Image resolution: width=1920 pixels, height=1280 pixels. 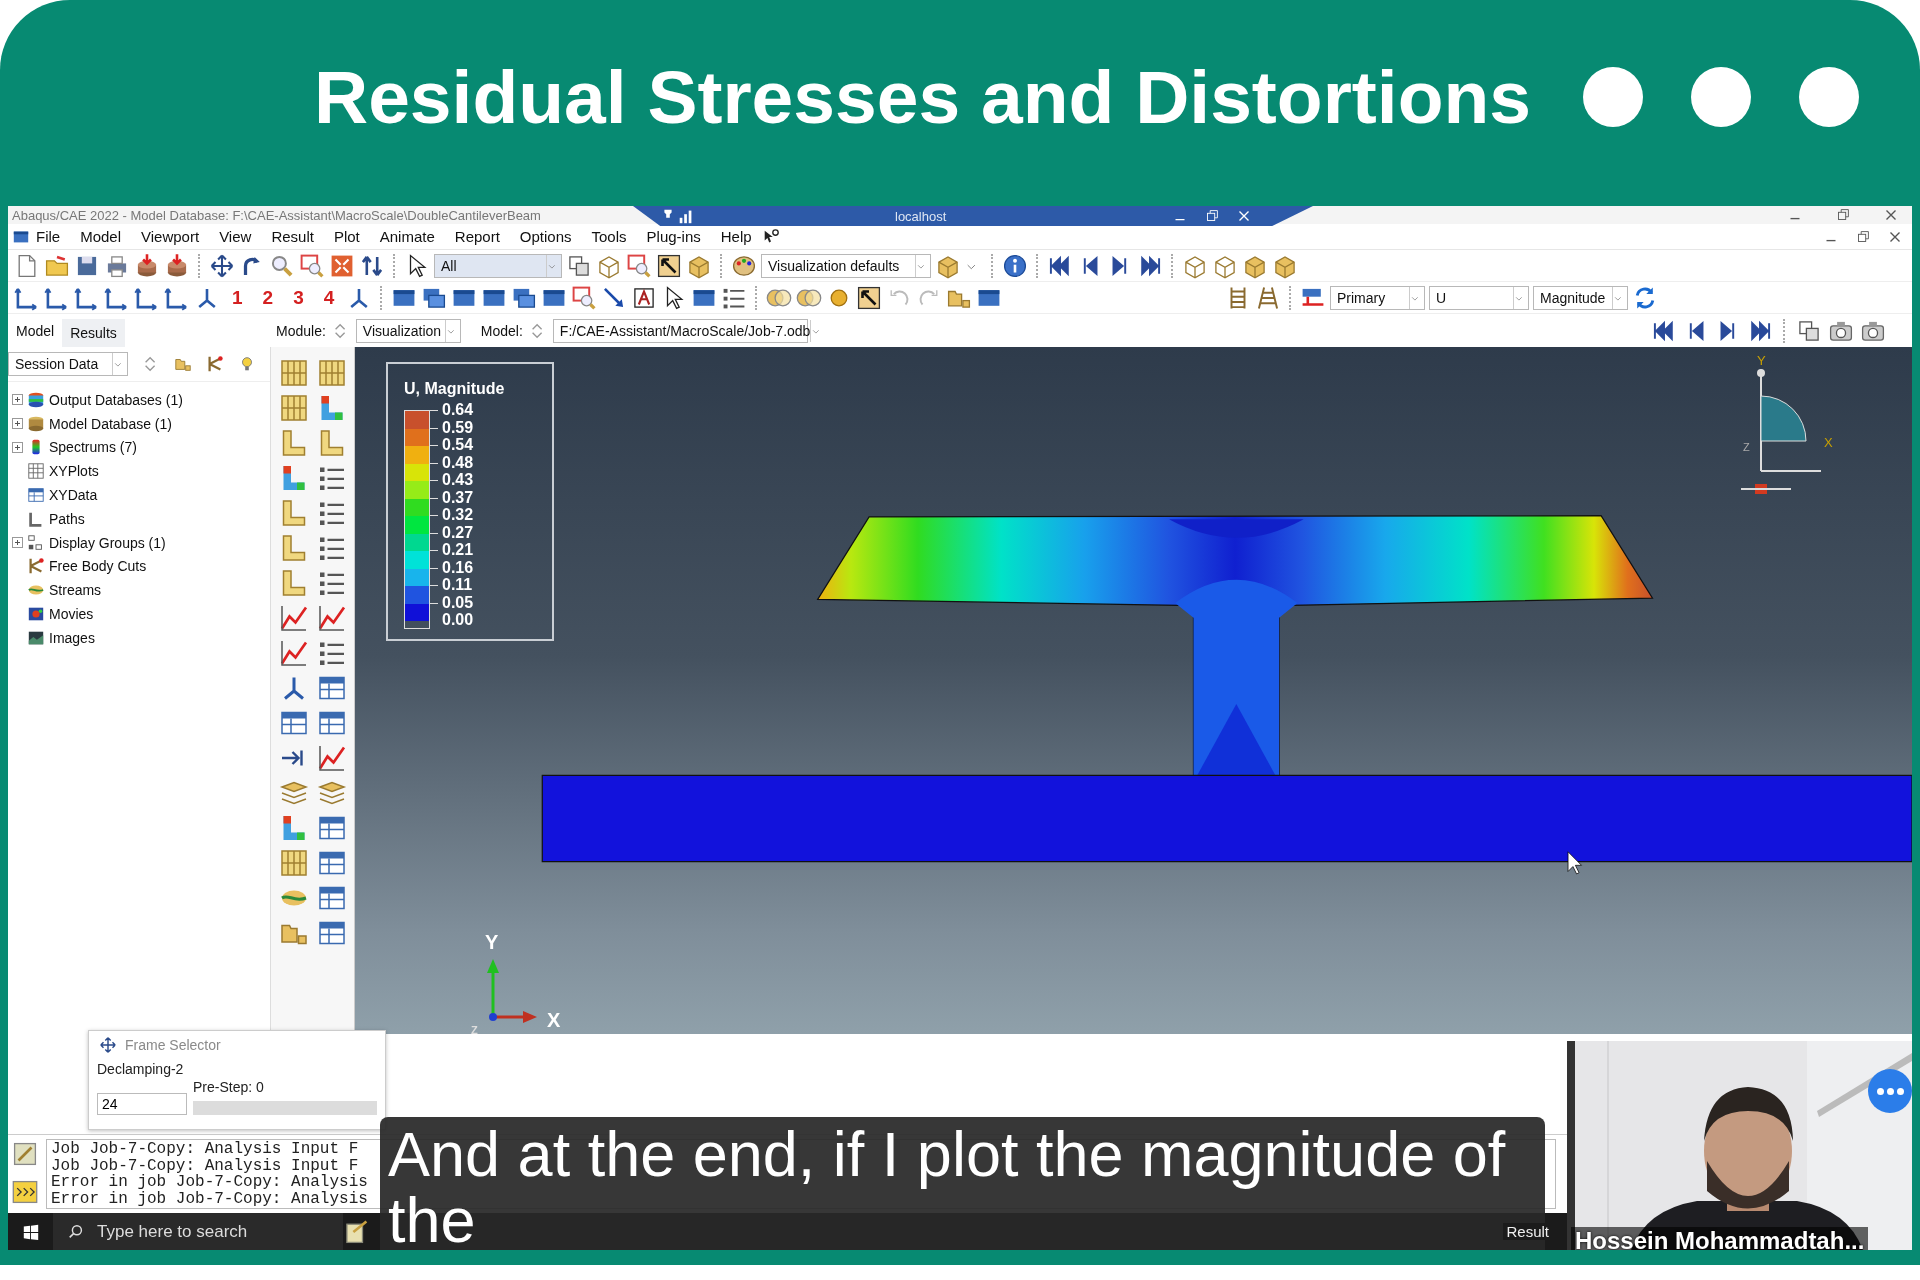 I want to click on tree-item: XYPlots, so click(x=141, y=471).